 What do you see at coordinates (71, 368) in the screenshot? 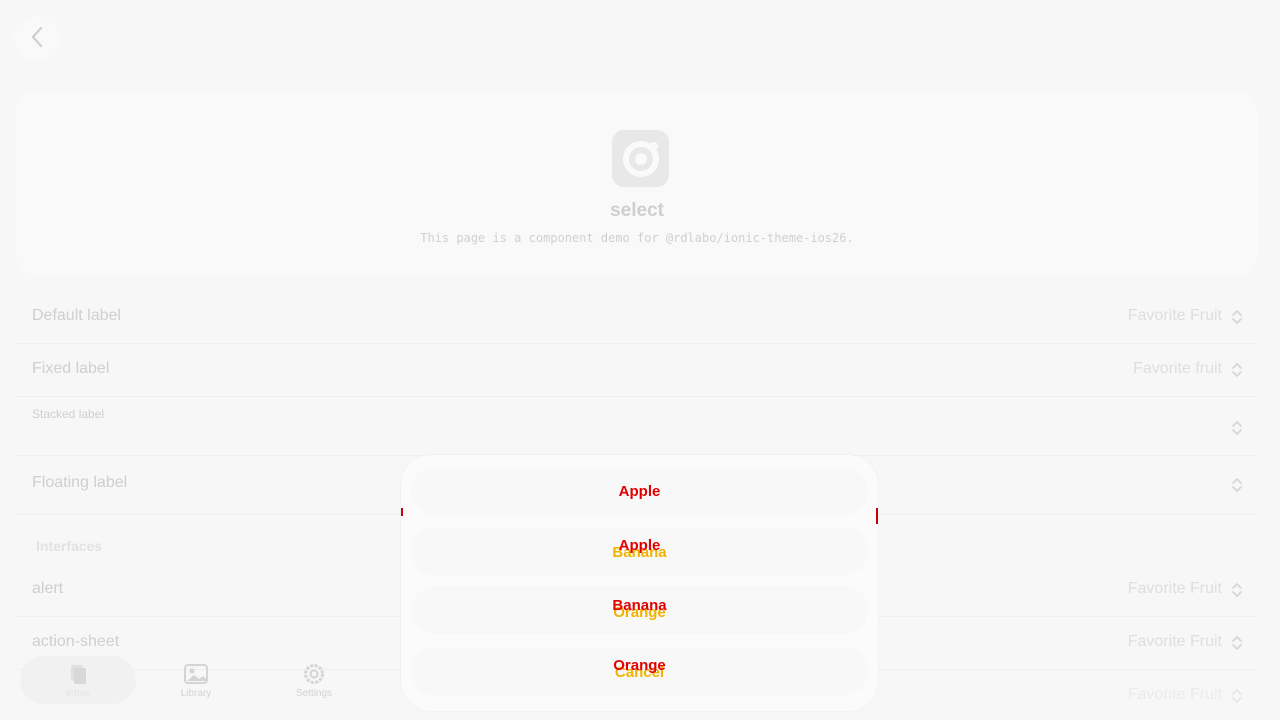
I see `select-label: Fixed label` at bounding box center [71, 368].